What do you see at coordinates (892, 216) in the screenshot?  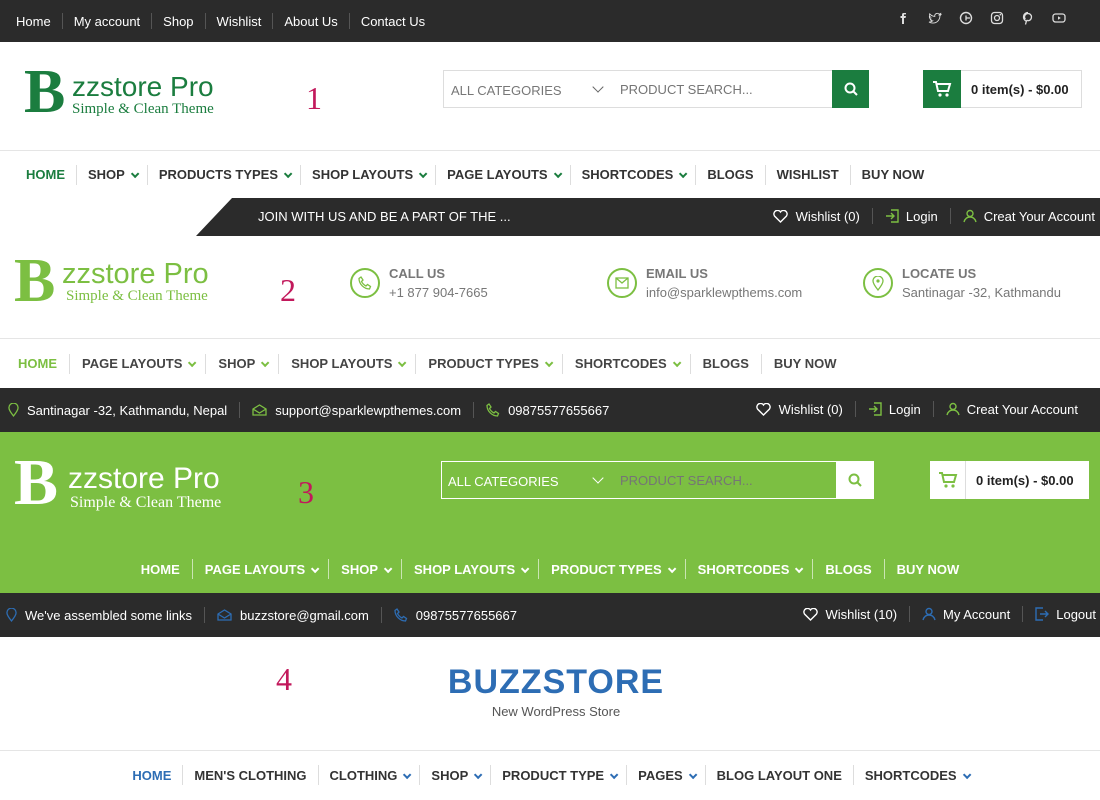 I see `login-icon` at bounding box center [892, 216].